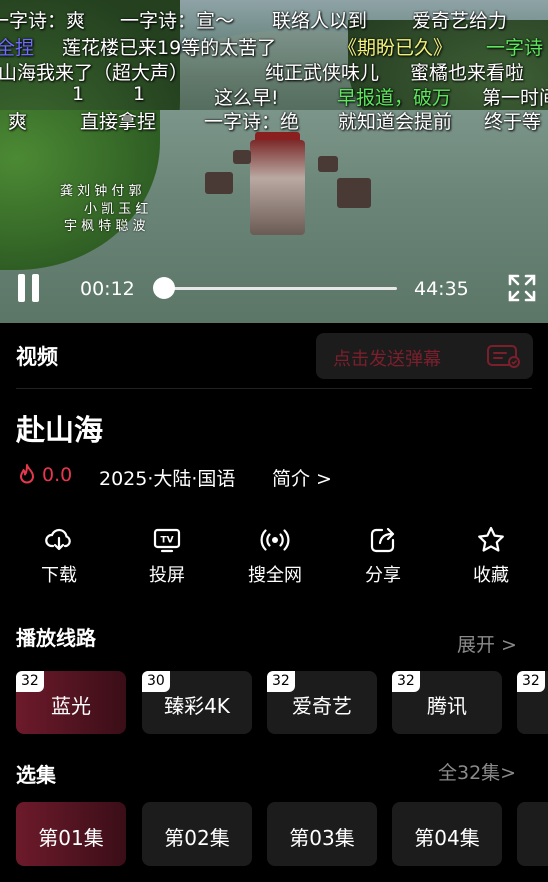 Image resolution: width=548 pixels, height=882 pixels. What do you see at coordinates (18, 122) in the screenshot?
I see `danmaku-comment: 爽` at bounding box center [18, 122].